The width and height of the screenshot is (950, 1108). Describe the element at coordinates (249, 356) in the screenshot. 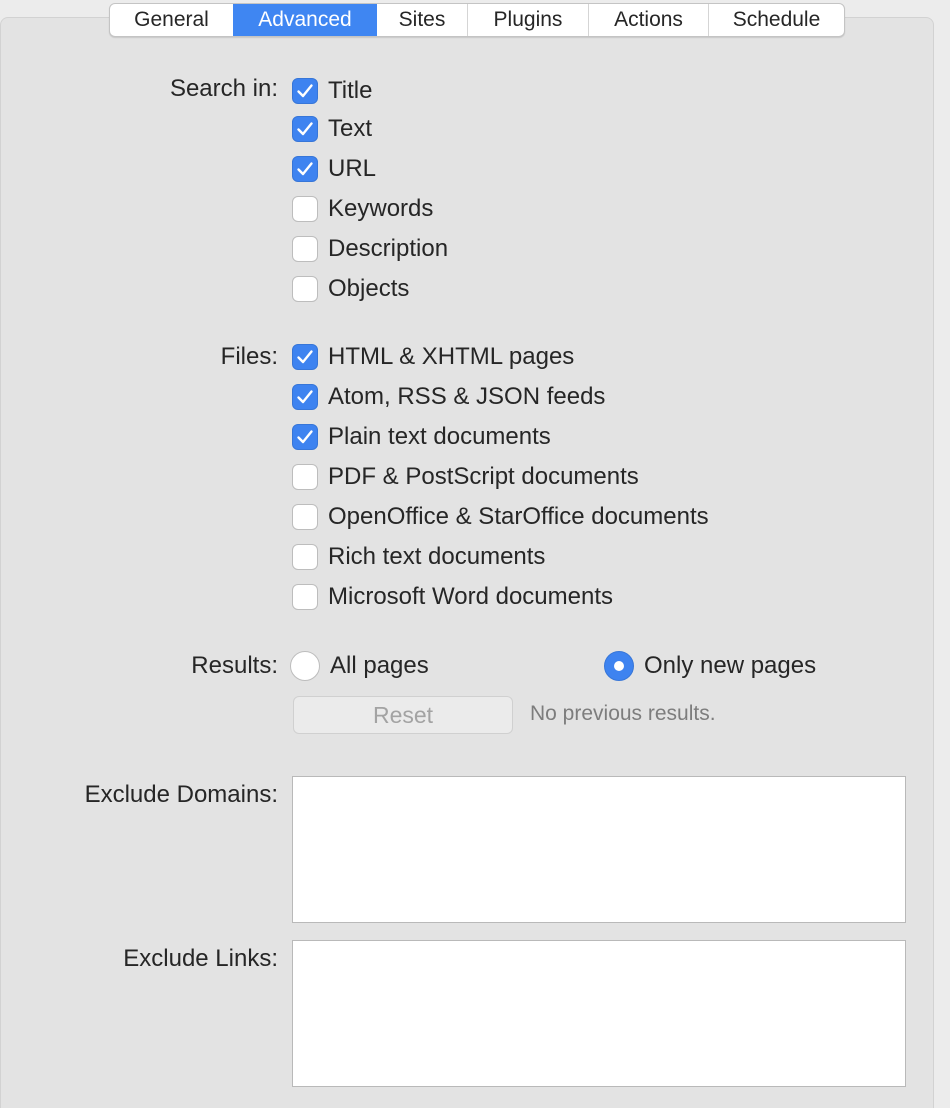

I see `files-label: Files:` at that location.